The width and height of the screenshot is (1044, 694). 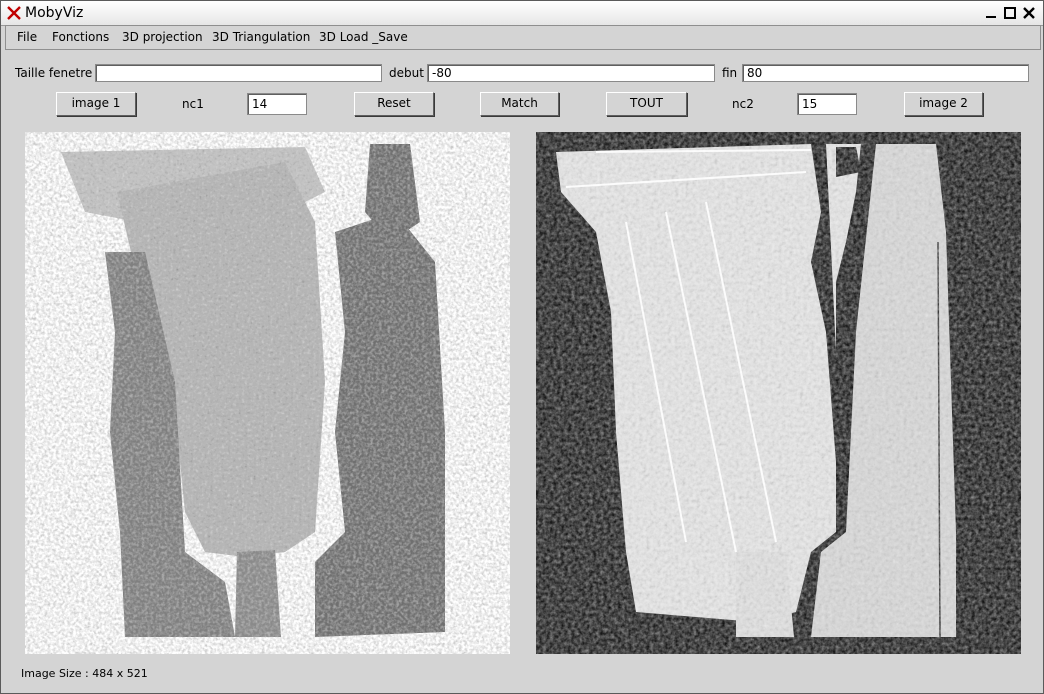 What do you see at coordinates (646, 104) in the screenshot?
I see `tout-button: TOUT` at bounding box center [646, 104].